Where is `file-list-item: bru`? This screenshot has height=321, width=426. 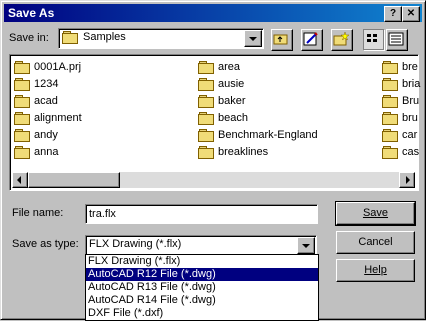 file-list-item: bru is located at coordinates (400, 118).